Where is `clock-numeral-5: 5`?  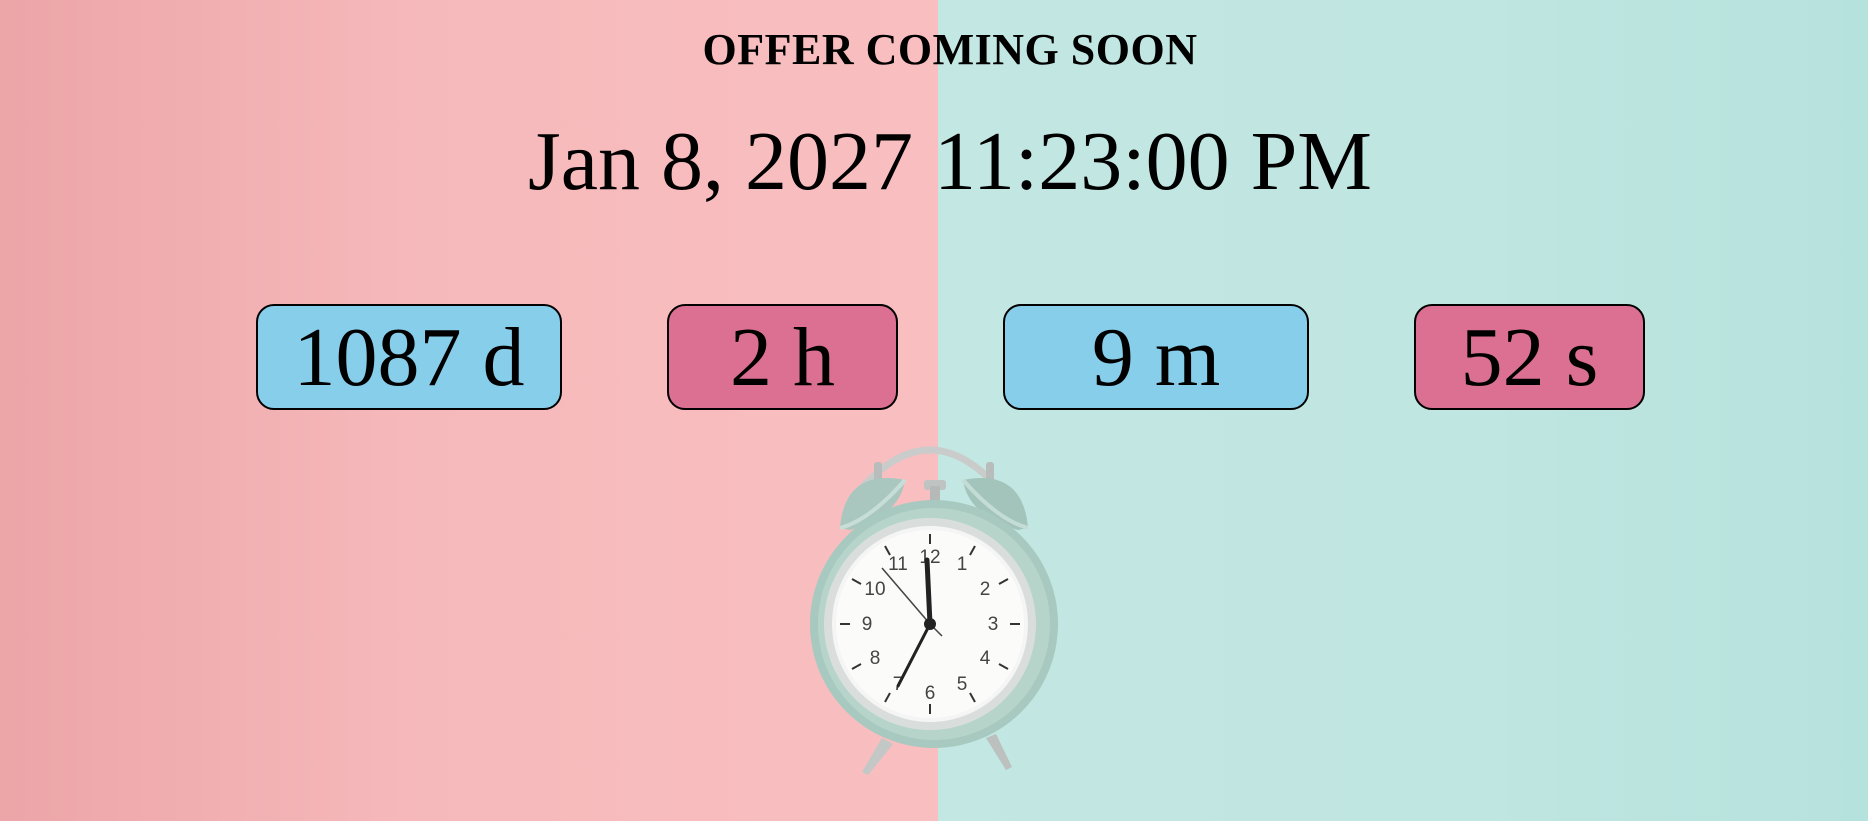
clock-numeral-5: 5 is located at coordinates (962, 684).